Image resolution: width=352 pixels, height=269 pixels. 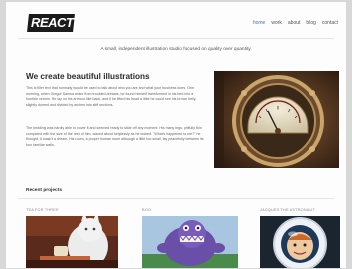 I want to click on nav-about: about, so click(x=294, y=23).